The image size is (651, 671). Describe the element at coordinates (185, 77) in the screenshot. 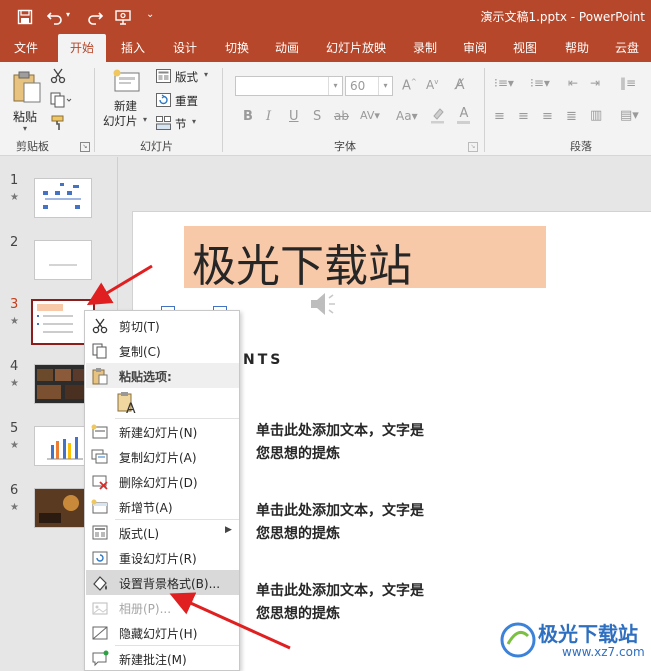

I see `layout-button: 版式 ▾` at that location.